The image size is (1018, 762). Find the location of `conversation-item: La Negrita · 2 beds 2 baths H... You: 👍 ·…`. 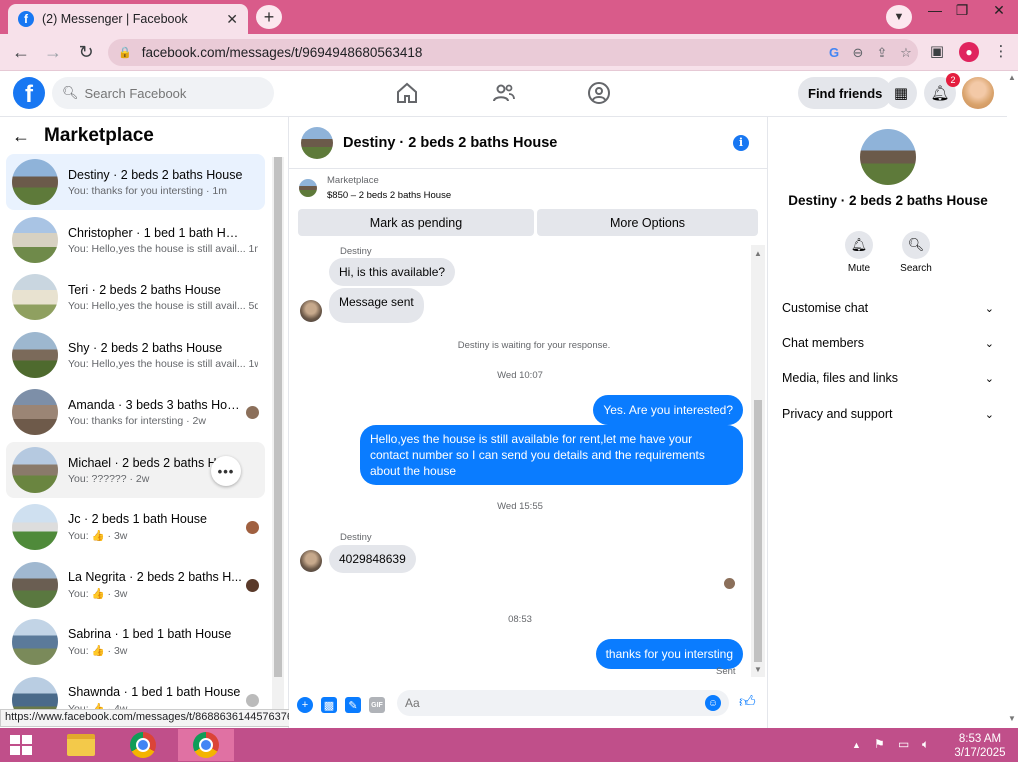

conversation-item: La Negrita · 2 beds 2 baths H... You: 👍 ·… is located at coordinates (135, 585).